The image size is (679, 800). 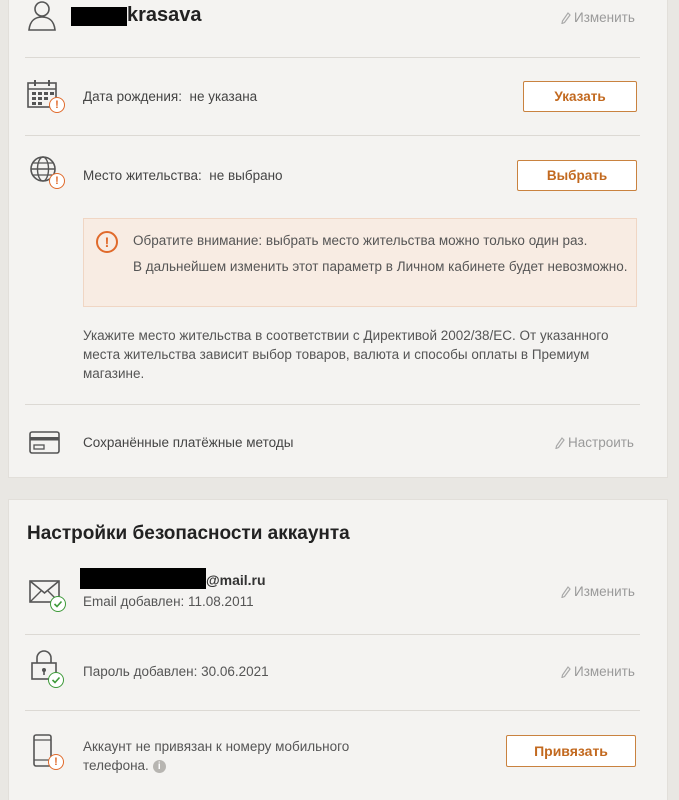 I want to click on configure-payment-label: Настроить, so click(x=601, y=442).